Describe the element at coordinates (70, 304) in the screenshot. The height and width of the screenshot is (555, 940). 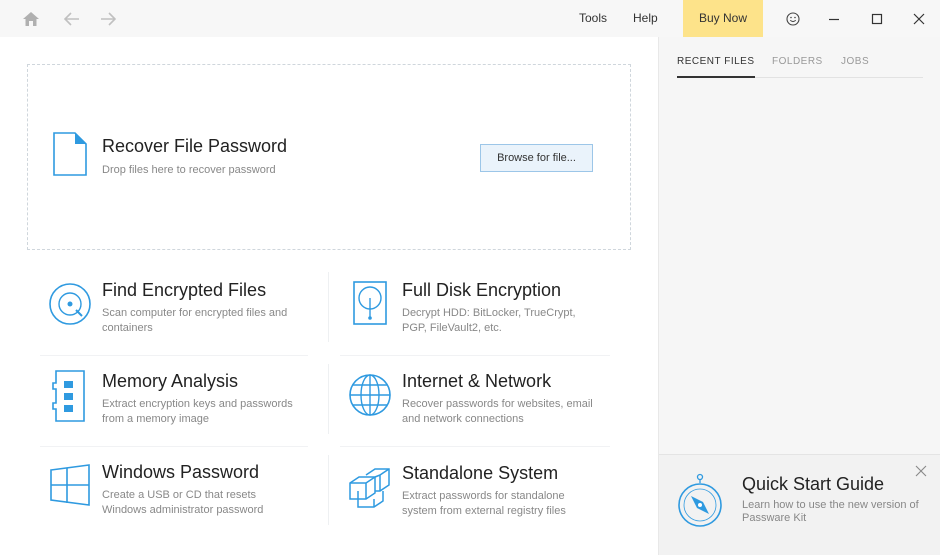
I see `disc-search-icon` at that location.